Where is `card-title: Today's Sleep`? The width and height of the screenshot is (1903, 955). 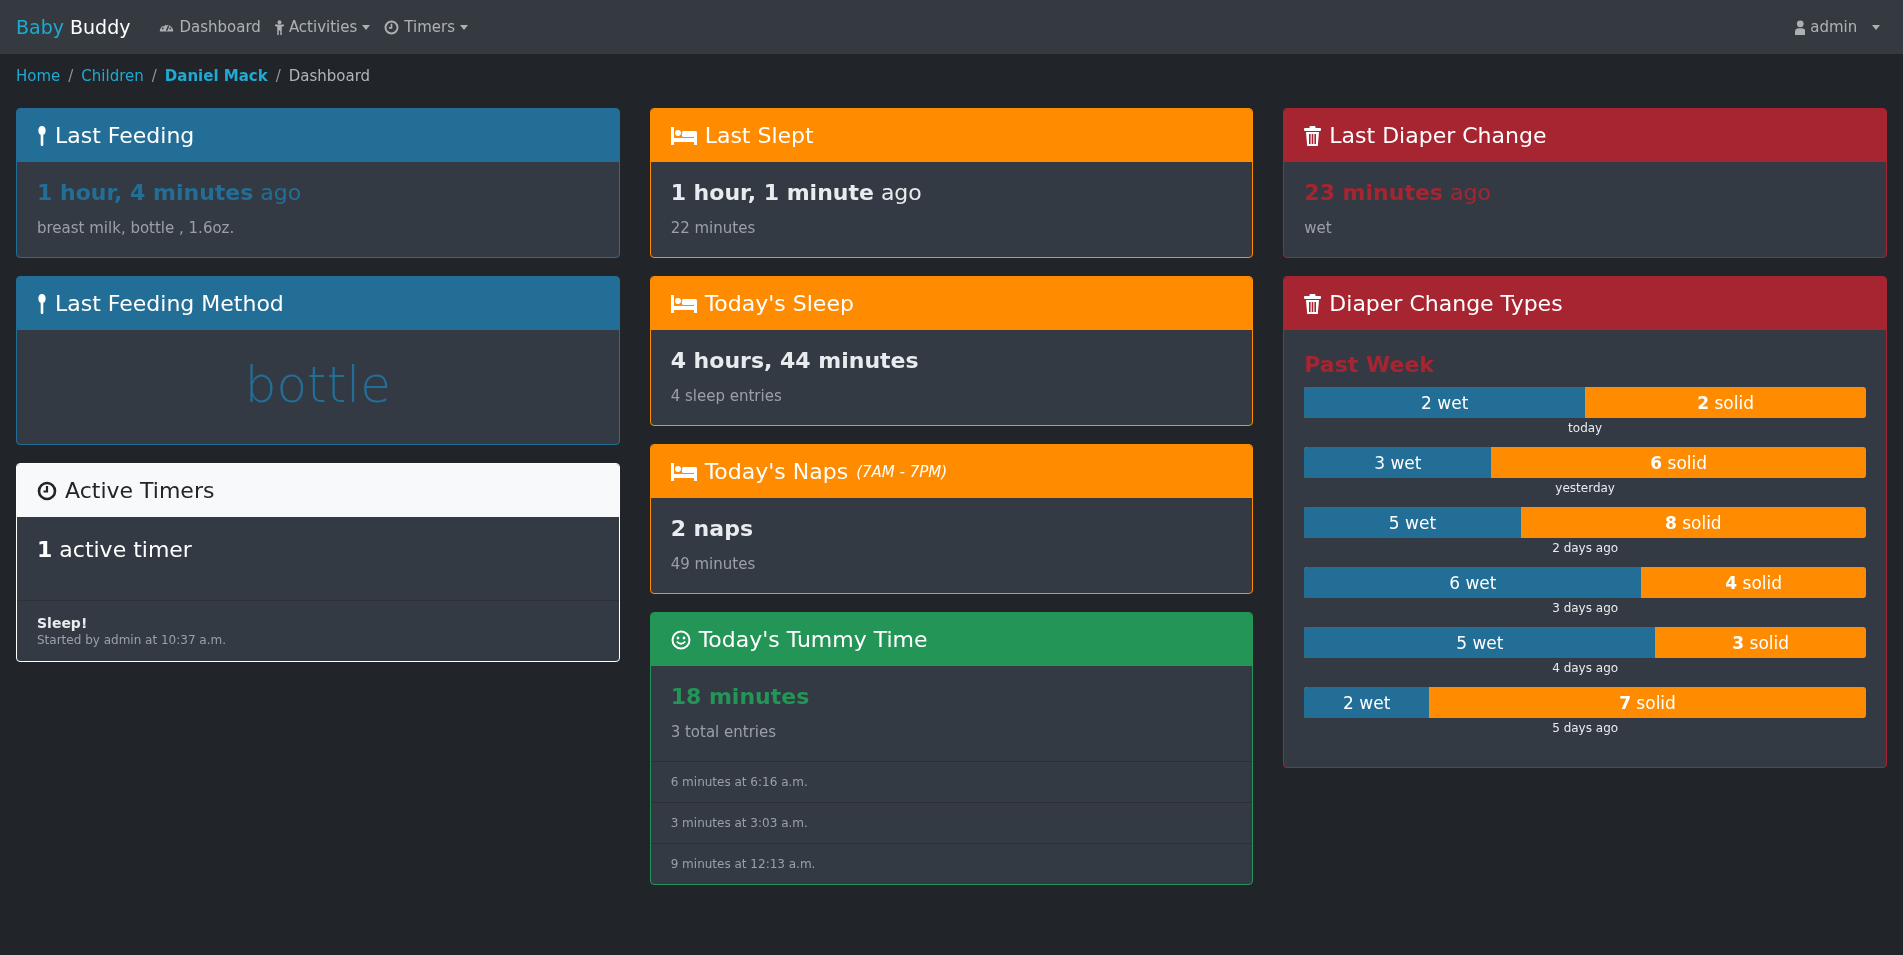 card-title: Today's Sleep is located at coordinates (779, 303).